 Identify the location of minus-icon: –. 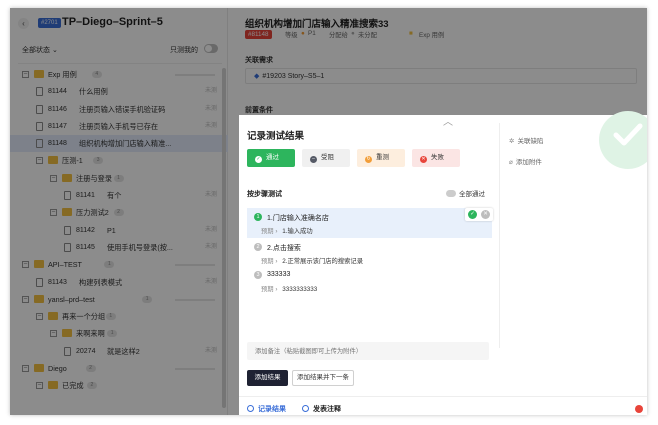
(313, 159).